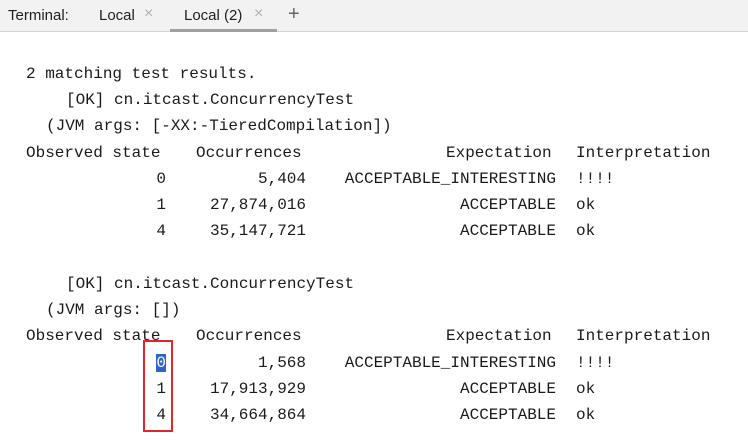 This screenshot has width=748, height=445. What do you see at coordinates (294, 14) in the screenshot?
I see `add-tab-icon: +` at bounding box center [294, 14].